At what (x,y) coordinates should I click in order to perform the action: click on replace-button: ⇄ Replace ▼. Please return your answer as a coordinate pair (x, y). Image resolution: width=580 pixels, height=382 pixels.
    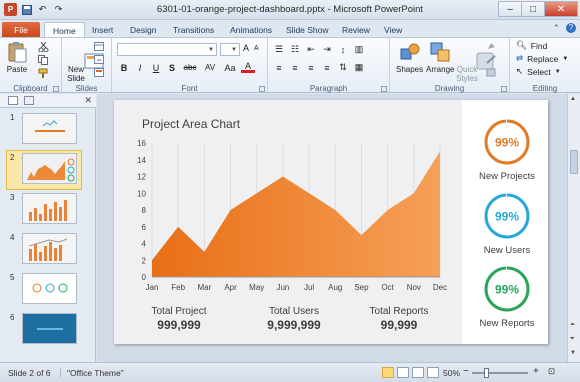
    Looking at the image, I should click on (542, 58).